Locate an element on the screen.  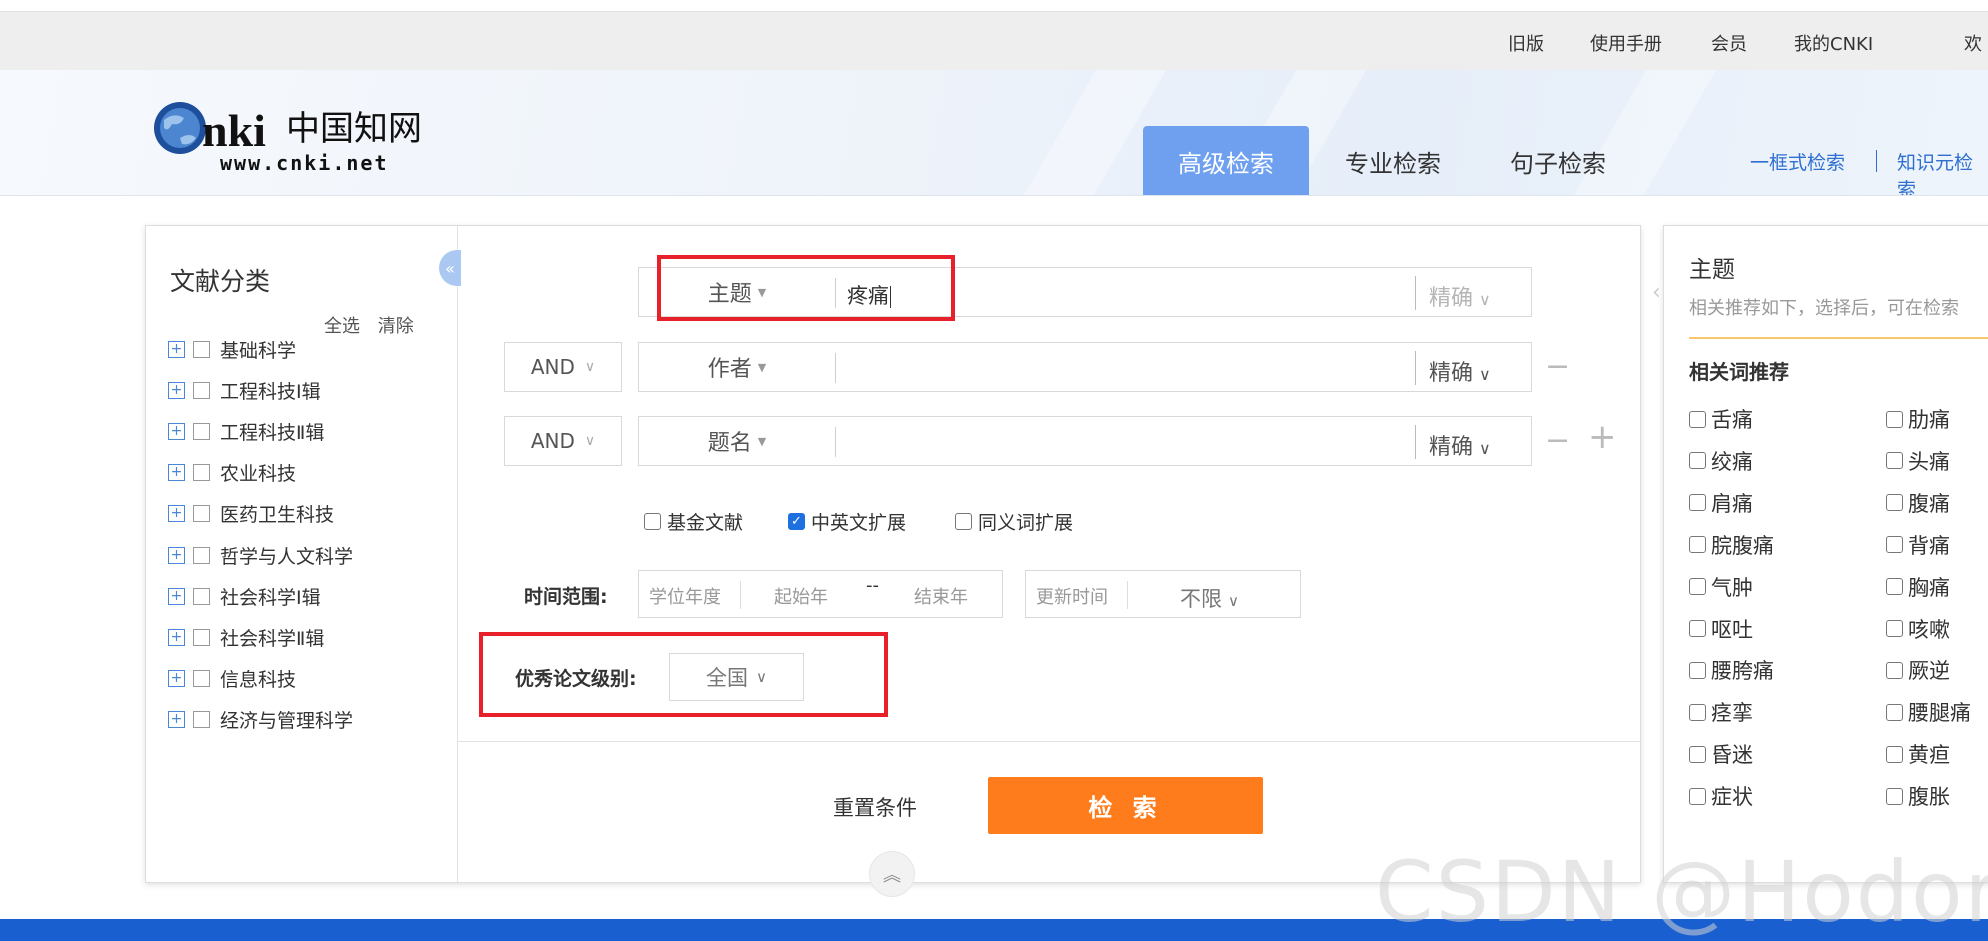
related-word-checkbox: 腰腿痛 is located at coordinates (1928, 712).